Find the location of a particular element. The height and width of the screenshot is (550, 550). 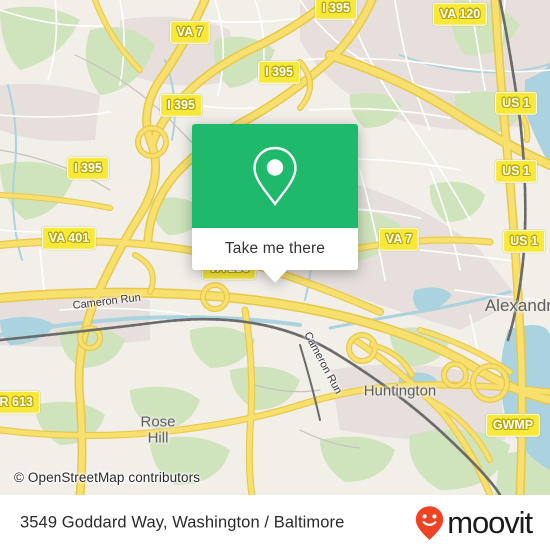

place-label: Huntington is located at coordinates (400, 391).